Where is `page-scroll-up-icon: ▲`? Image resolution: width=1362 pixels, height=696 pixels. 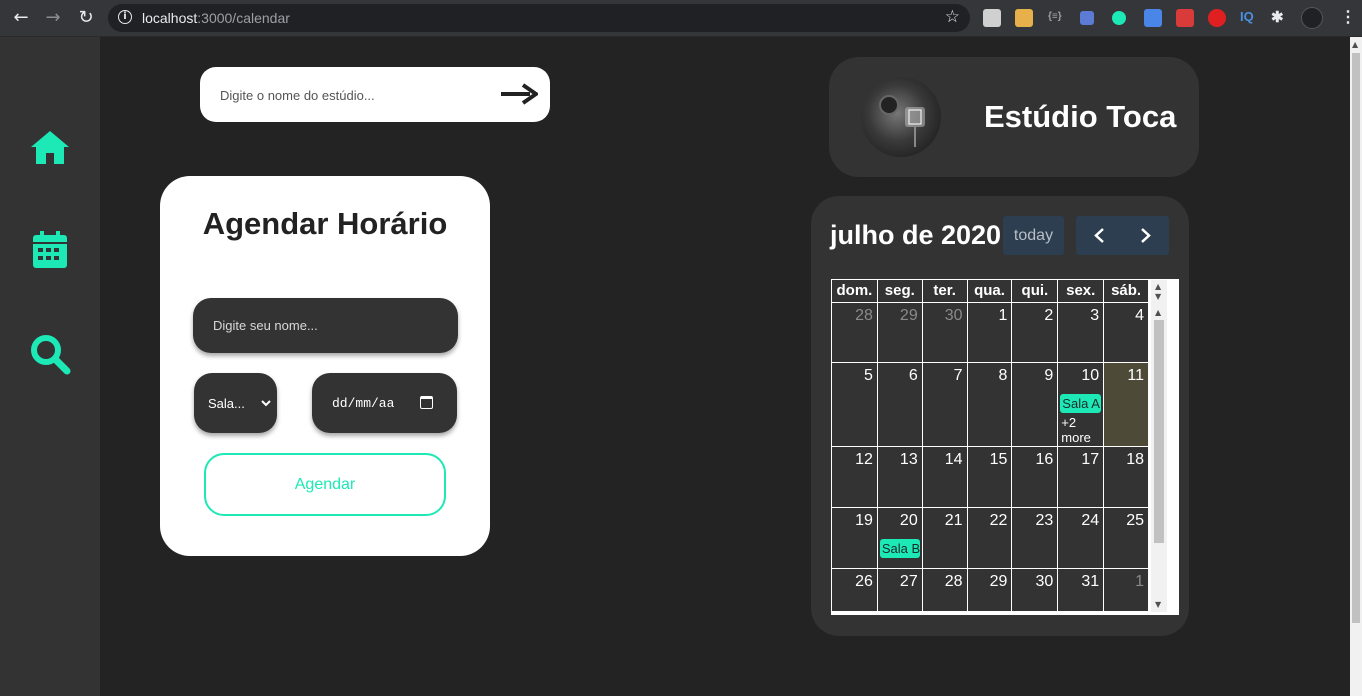
page-scroll-up-icon: ▲ is located at coordinates (1355, 44).